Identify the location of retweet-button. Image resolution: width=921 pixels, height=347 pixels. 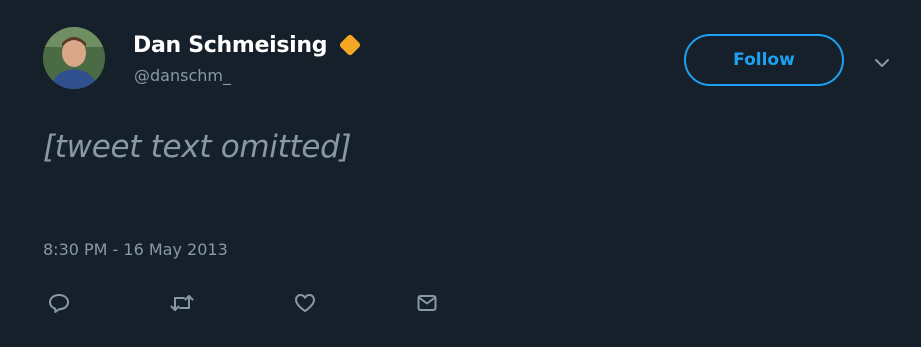
(182, 303).